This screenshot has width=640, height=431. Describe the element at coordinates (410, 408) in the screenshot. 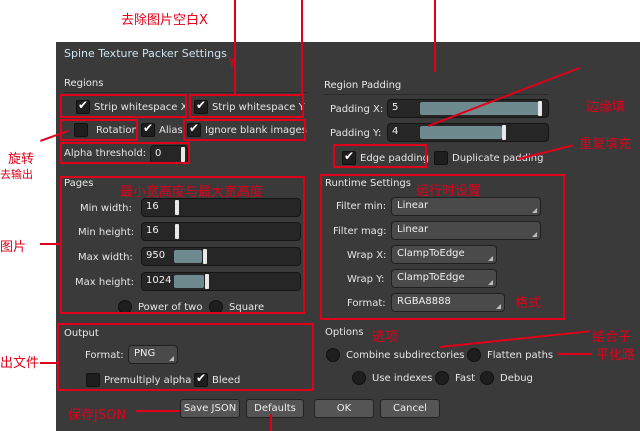

I see `cancel-button: Cancel` at that location.